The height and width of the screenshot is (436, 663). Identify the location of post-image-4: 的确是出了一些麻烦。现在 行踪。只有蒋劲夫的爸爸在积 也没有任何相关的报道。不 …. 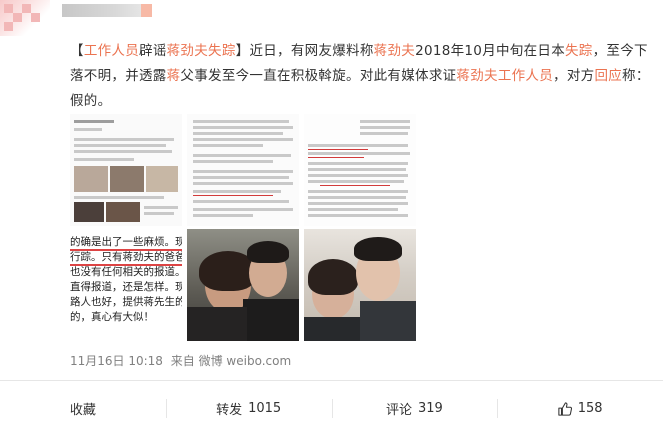
(126, 285).